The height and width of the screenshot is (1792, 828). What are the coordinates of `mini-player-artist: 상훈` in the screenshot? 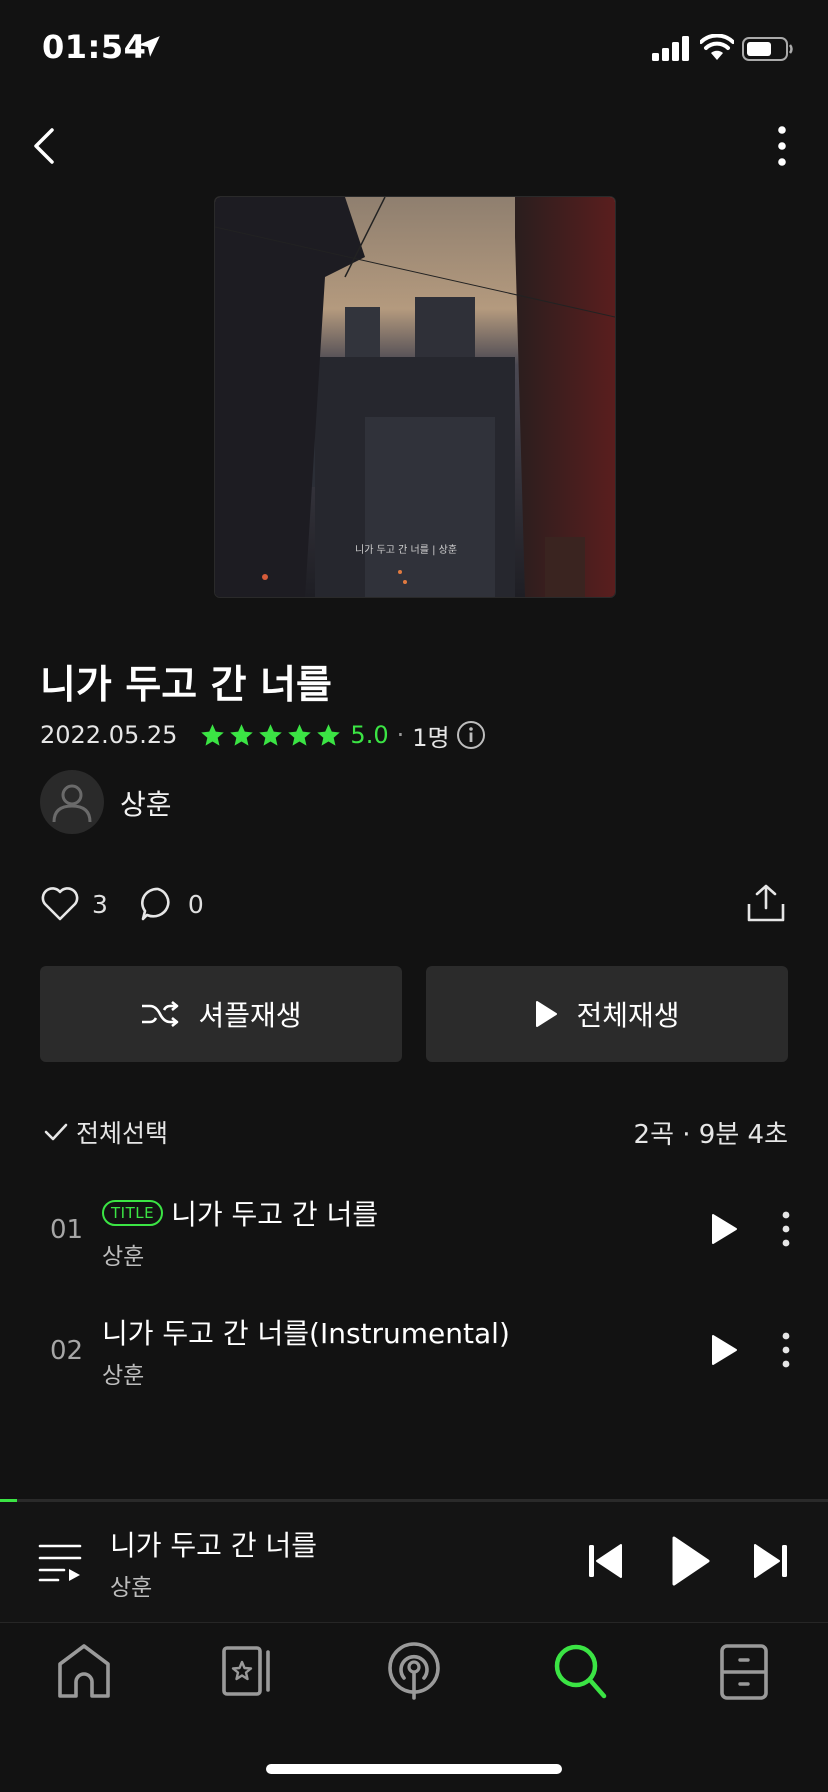 It's located at (131, 1588).